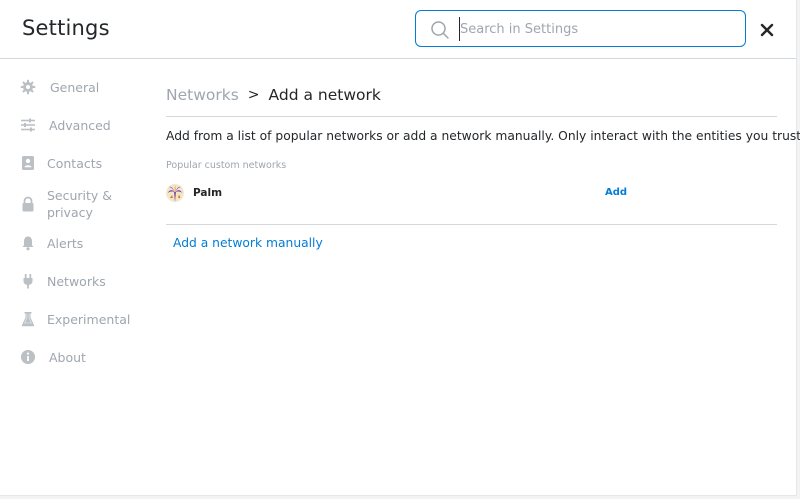 The width and height of the screenshot is (800, 499). Describe the element at coordinates (28, 243) in the screenshot. I see `bell-icon` at that location.